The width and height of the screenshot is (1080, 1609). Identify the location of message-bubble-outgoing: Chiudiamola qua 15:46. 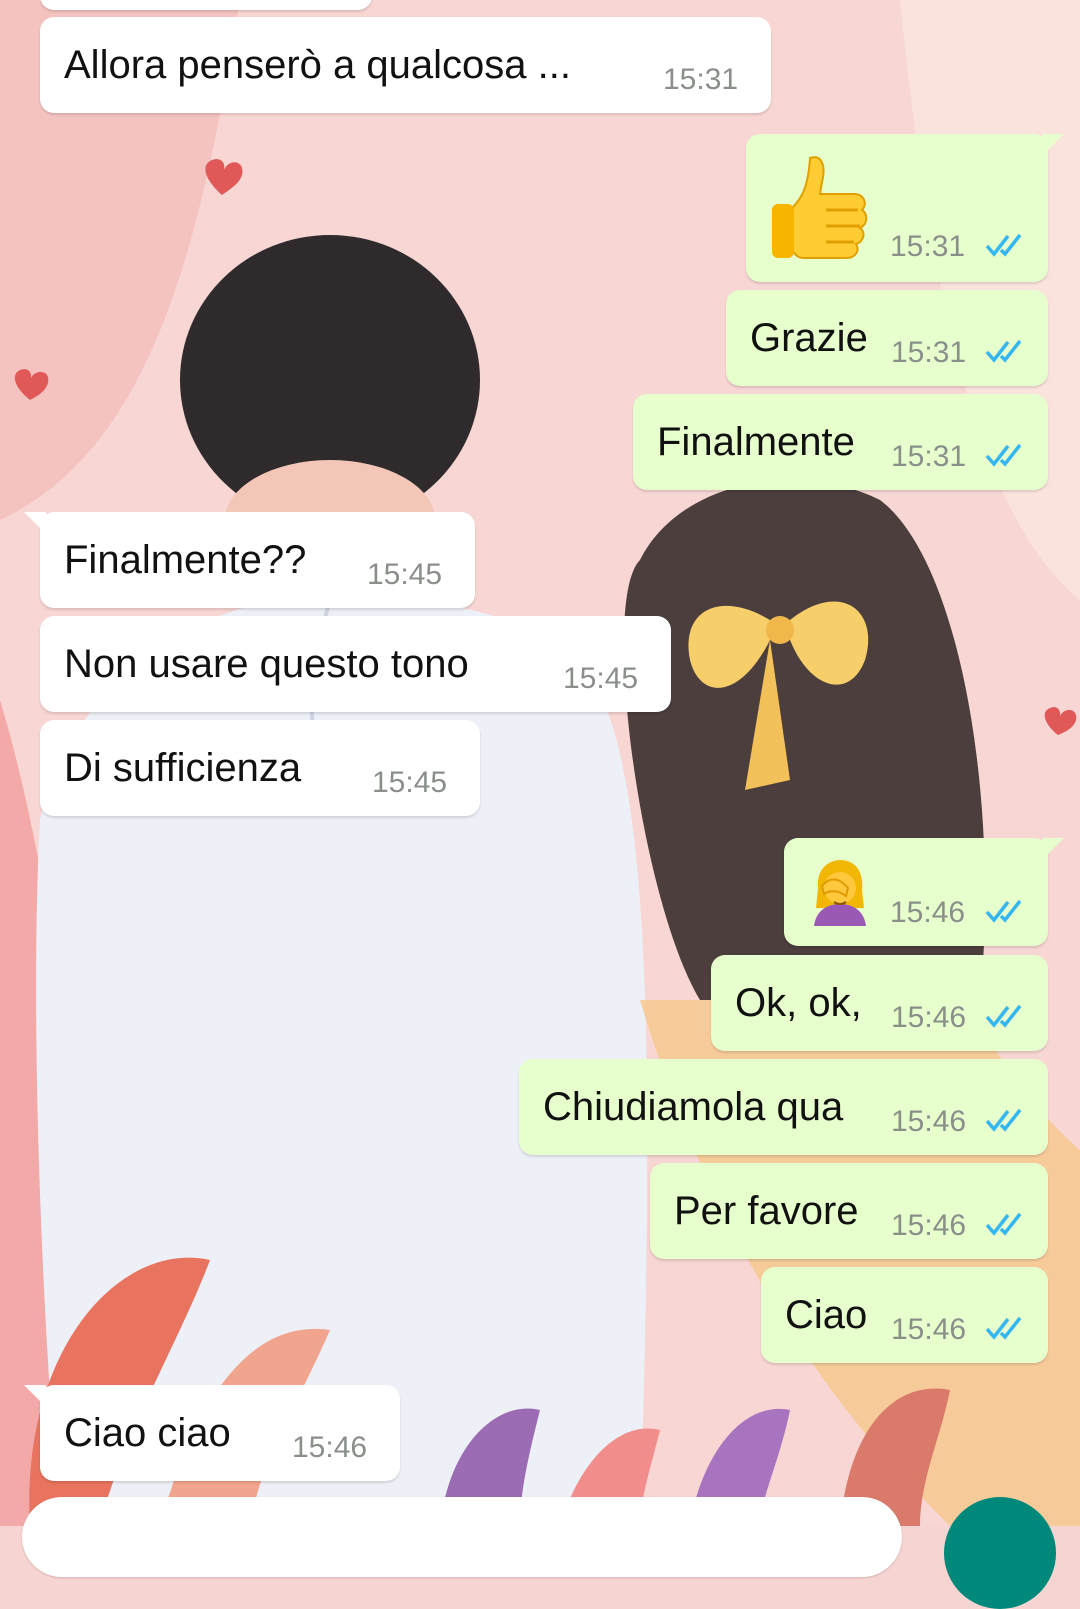
(783, 1107).